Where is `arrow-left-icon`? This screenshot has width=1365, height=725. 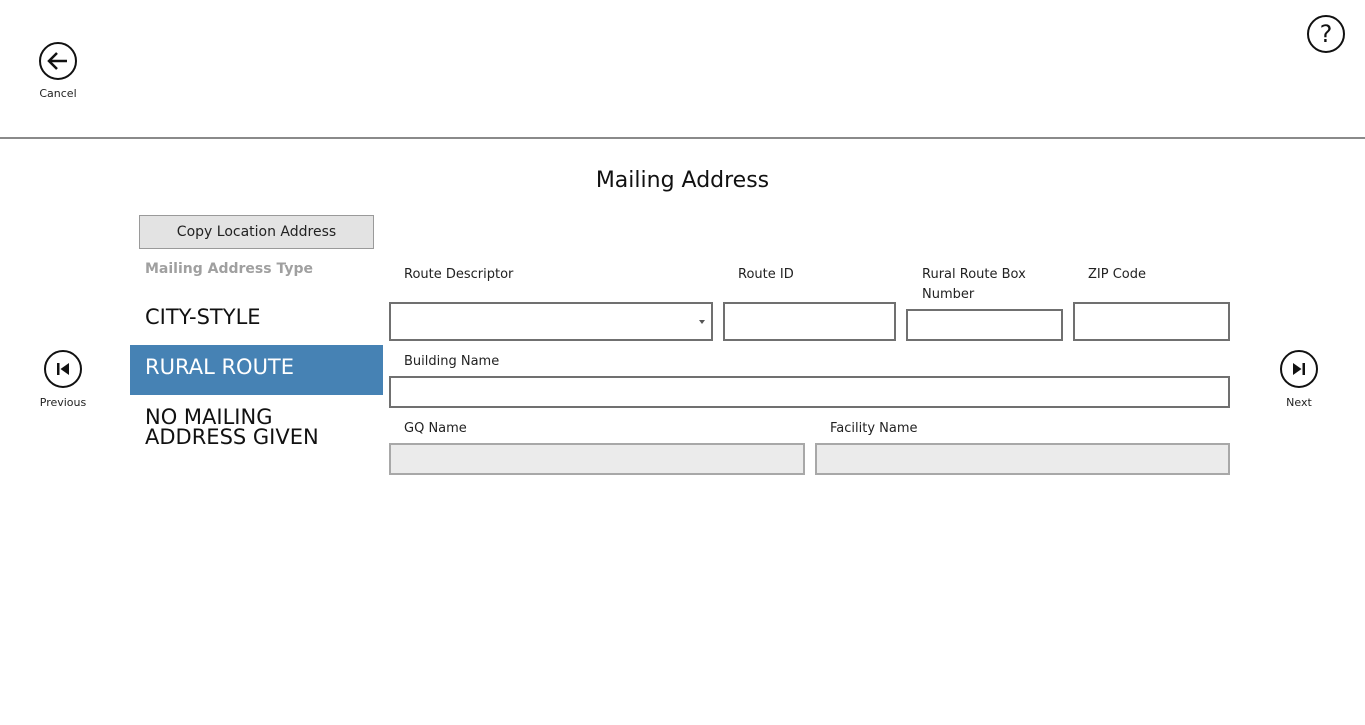 arrow-left-icon is located at coordinates (57, 61).